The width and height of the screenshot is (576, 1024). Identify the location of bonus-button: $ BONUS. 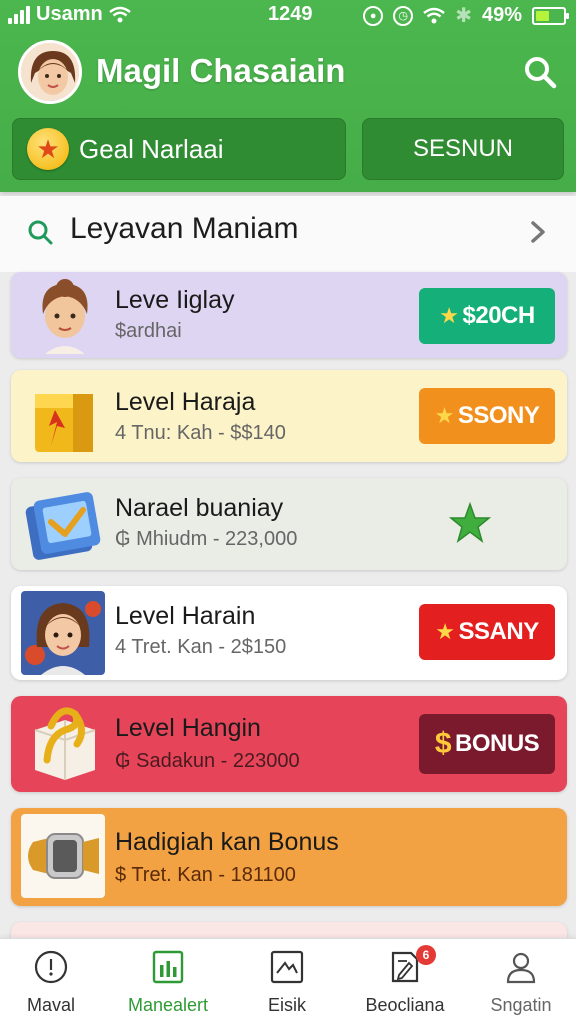
(487, 744).